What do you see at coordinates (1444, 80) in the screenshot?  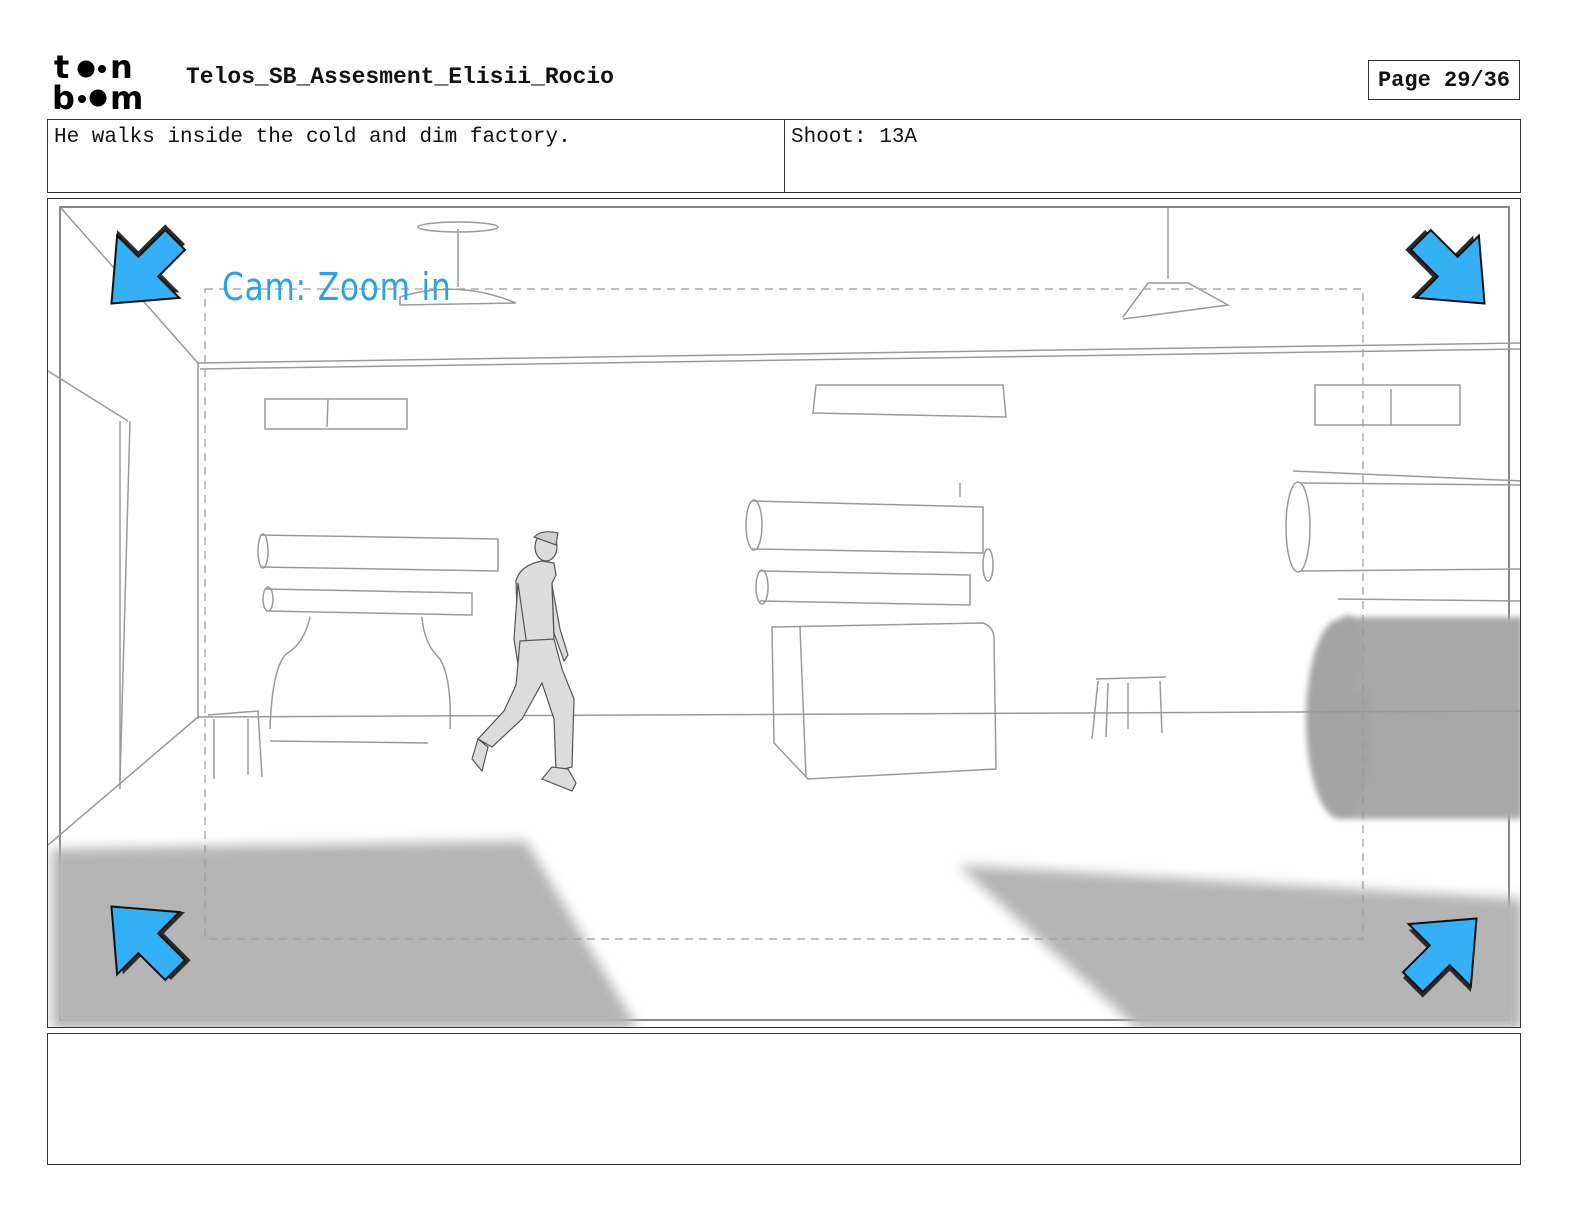 I see `page-indicator: Page 29/36` at bounding box center [1444, 80].